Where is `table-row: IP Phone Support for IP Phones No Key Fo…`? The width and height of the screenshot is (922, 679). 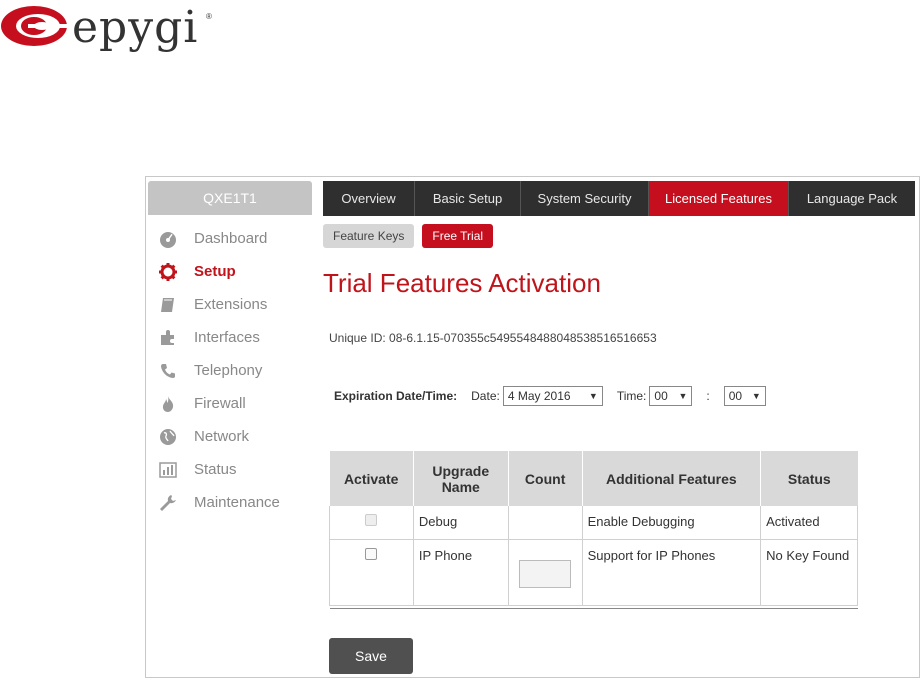
table-row: IP Phone Support for IP Phones No Key Fo… is located at coordinates (593, 572).